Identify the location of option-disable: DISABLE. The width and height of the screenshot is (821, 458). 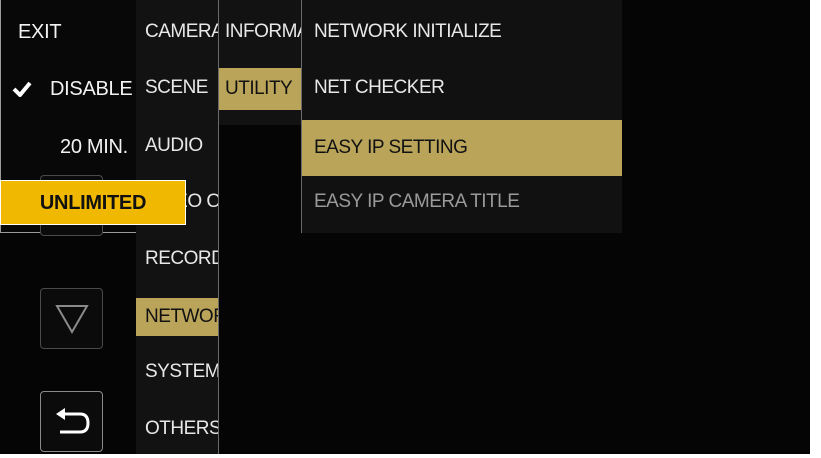
(93, 89).